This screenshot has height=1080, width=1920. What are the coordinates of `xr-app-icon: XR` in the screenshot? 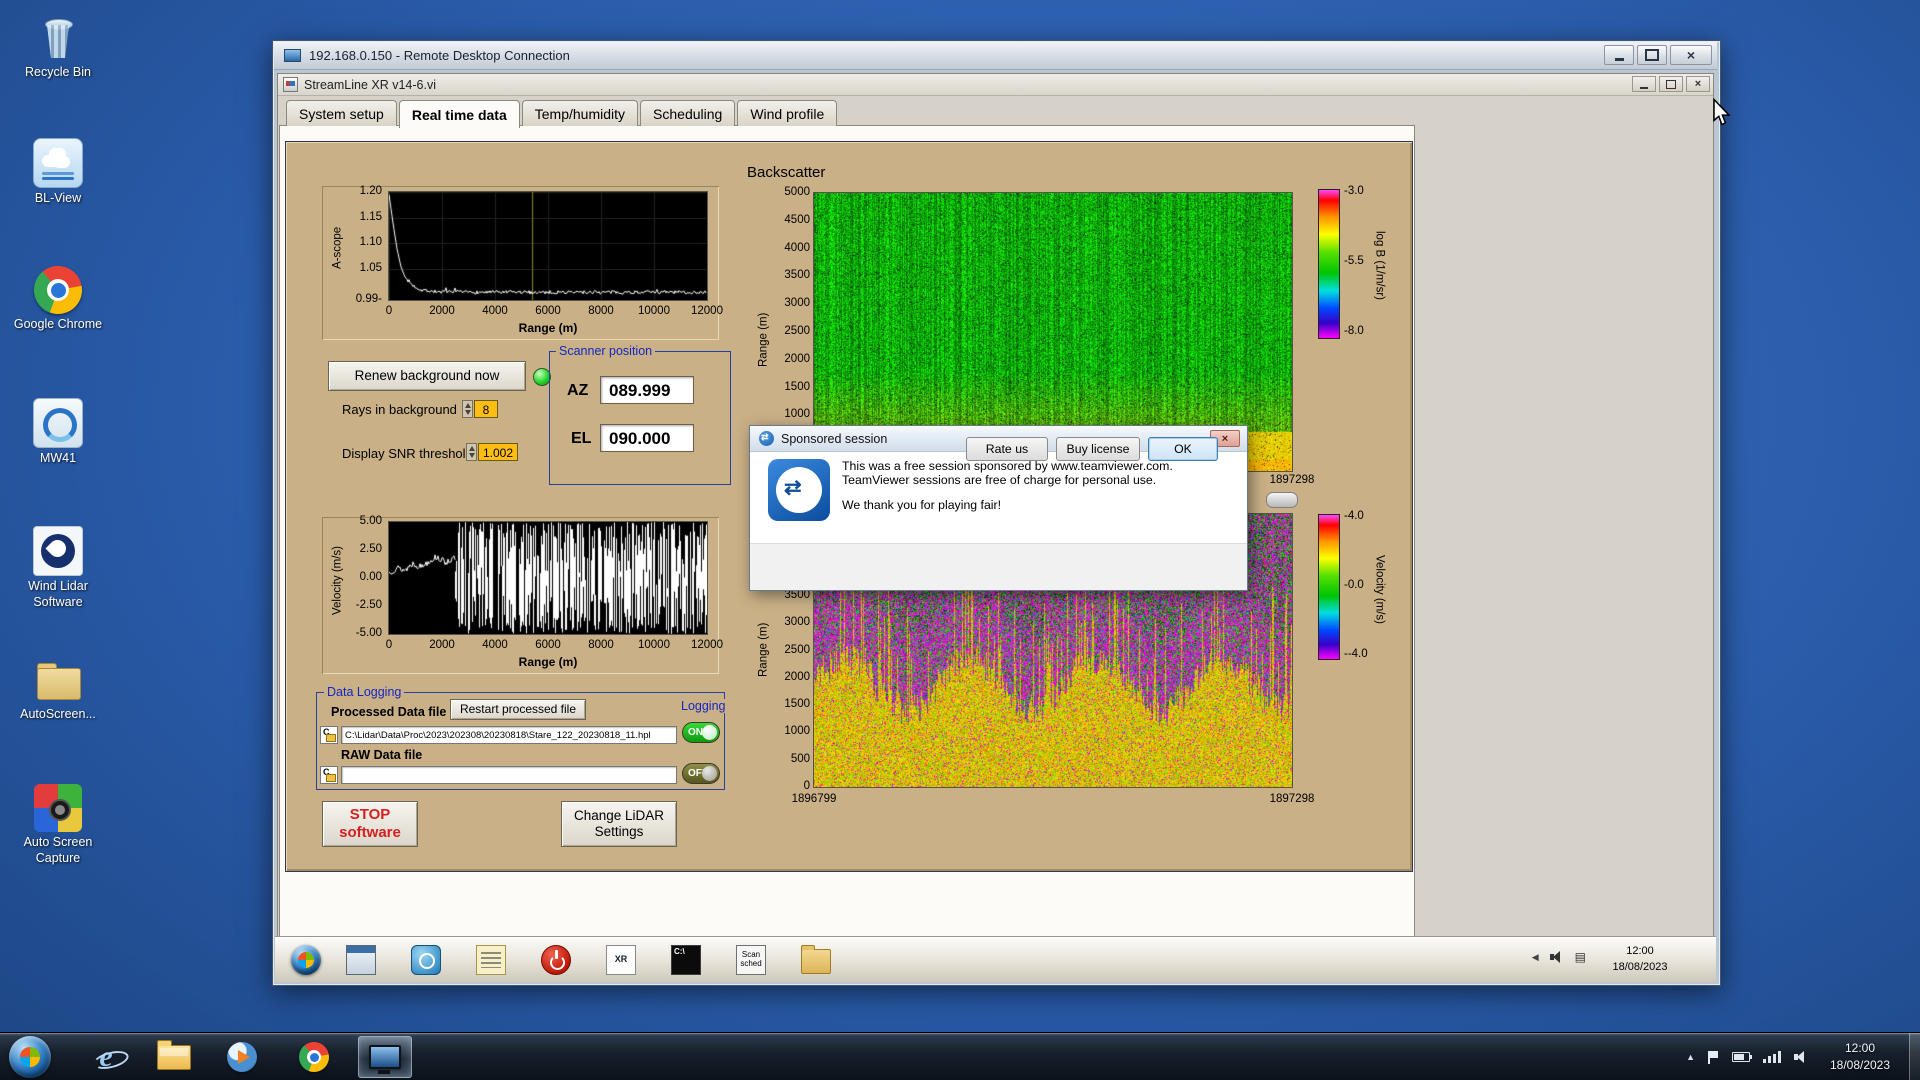 It's located at (621, 960).